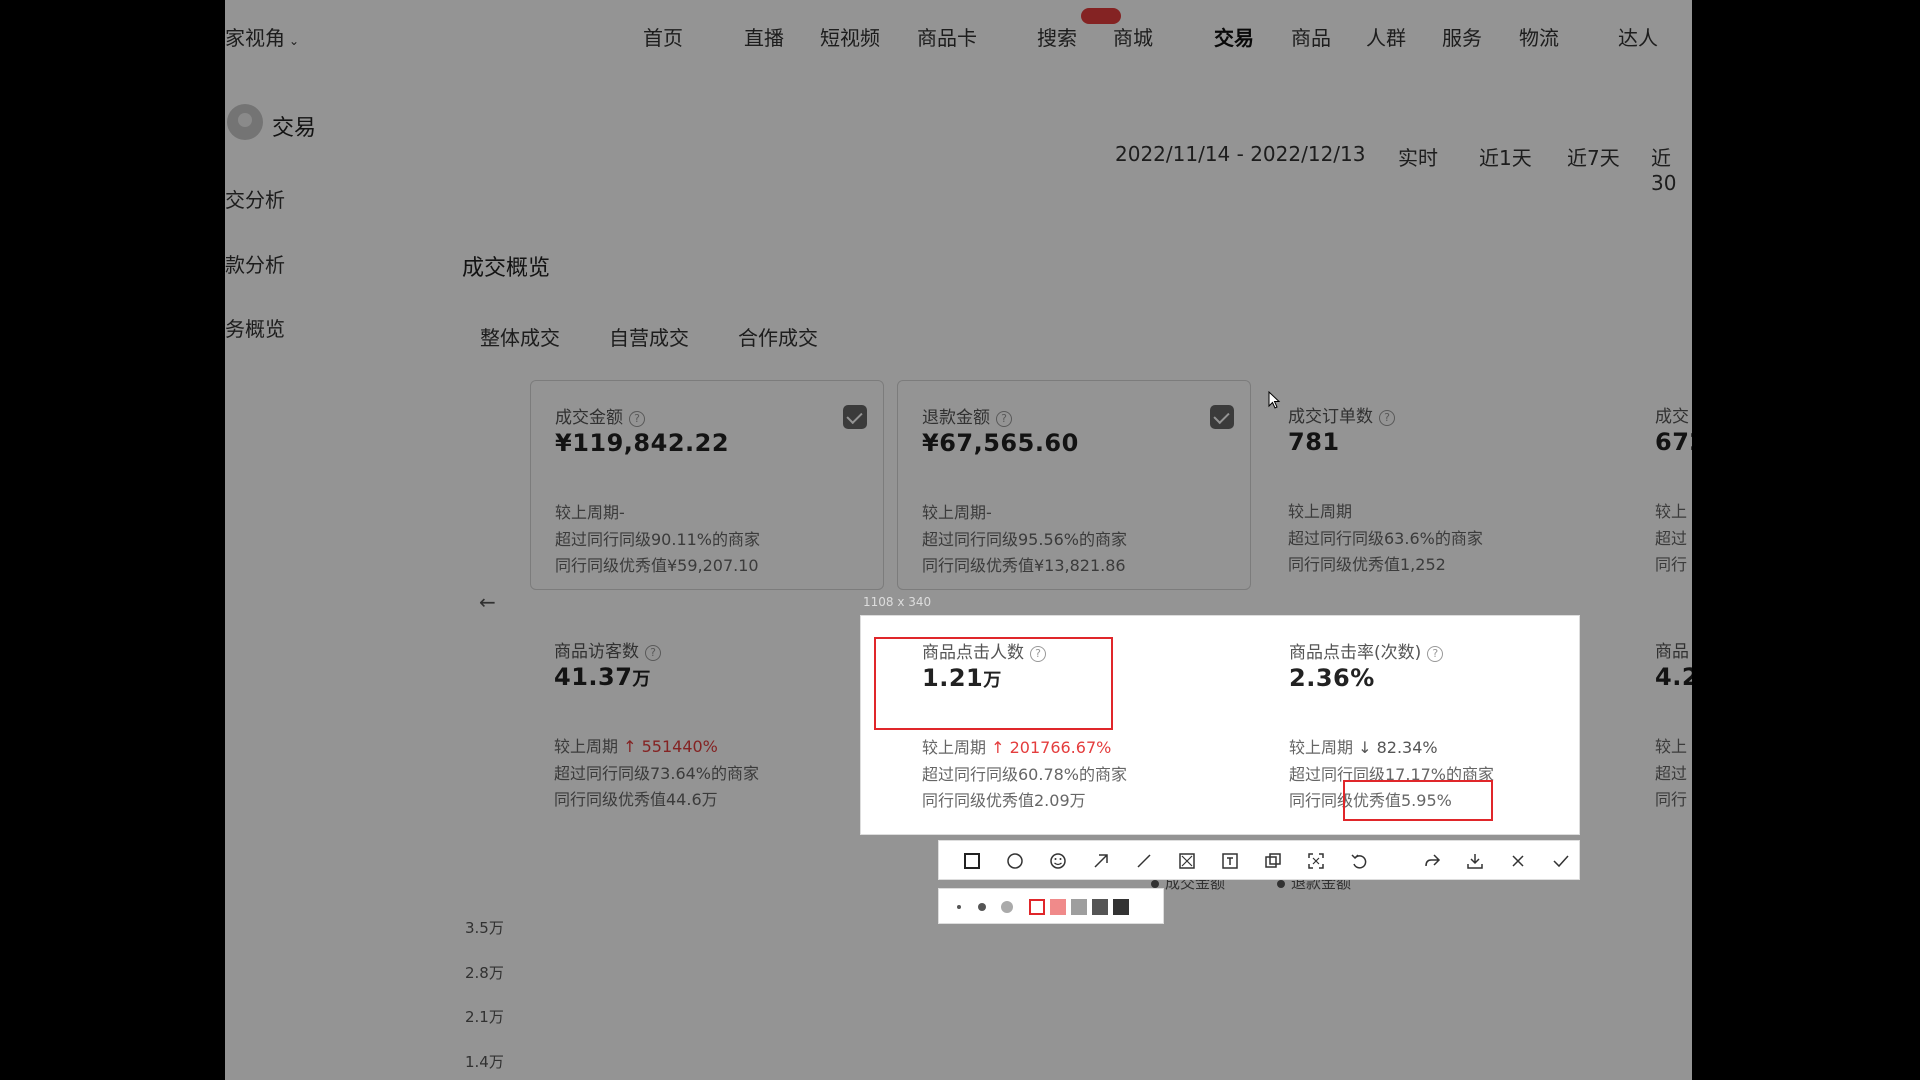 Image resolution: width=1920 pixels, height=1080 pixels. Describe the element at coordinates (602, 677) in the screenshot. I see `card-value: 41.37万` at that location.